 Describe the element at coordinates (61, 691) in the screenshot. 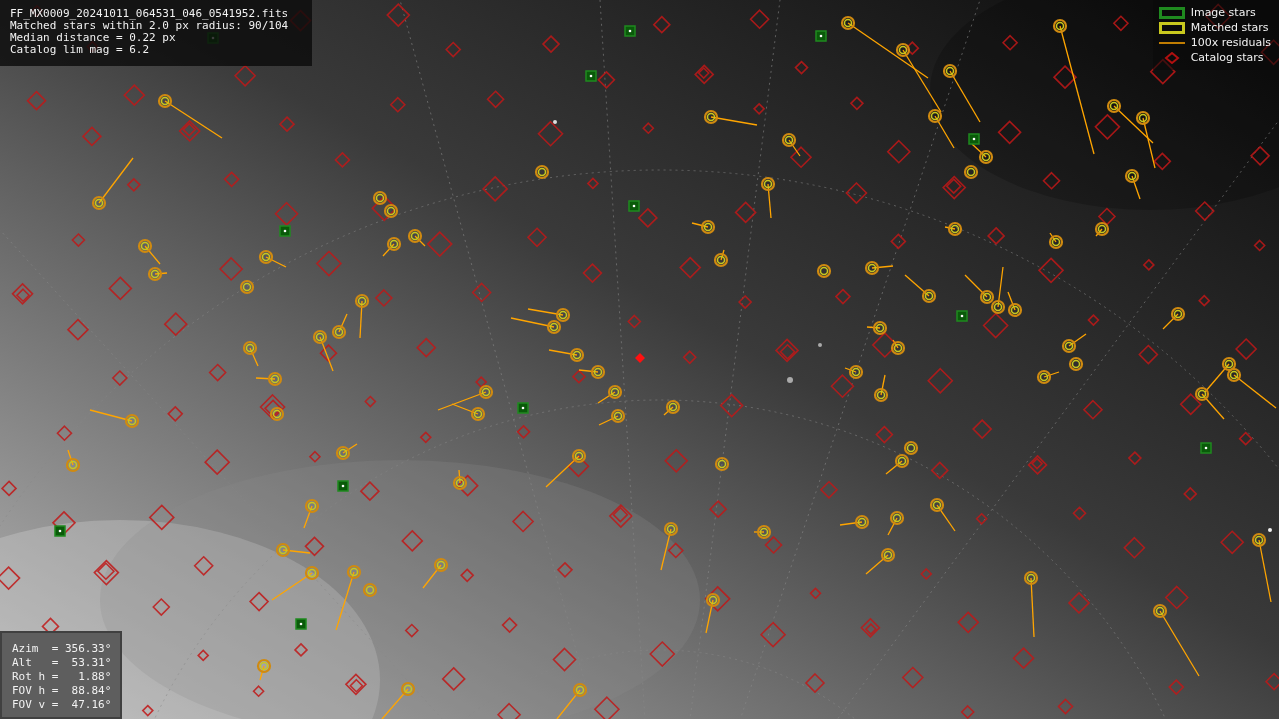

I see `pointing-text: FOV h = 88.84°` at that location.